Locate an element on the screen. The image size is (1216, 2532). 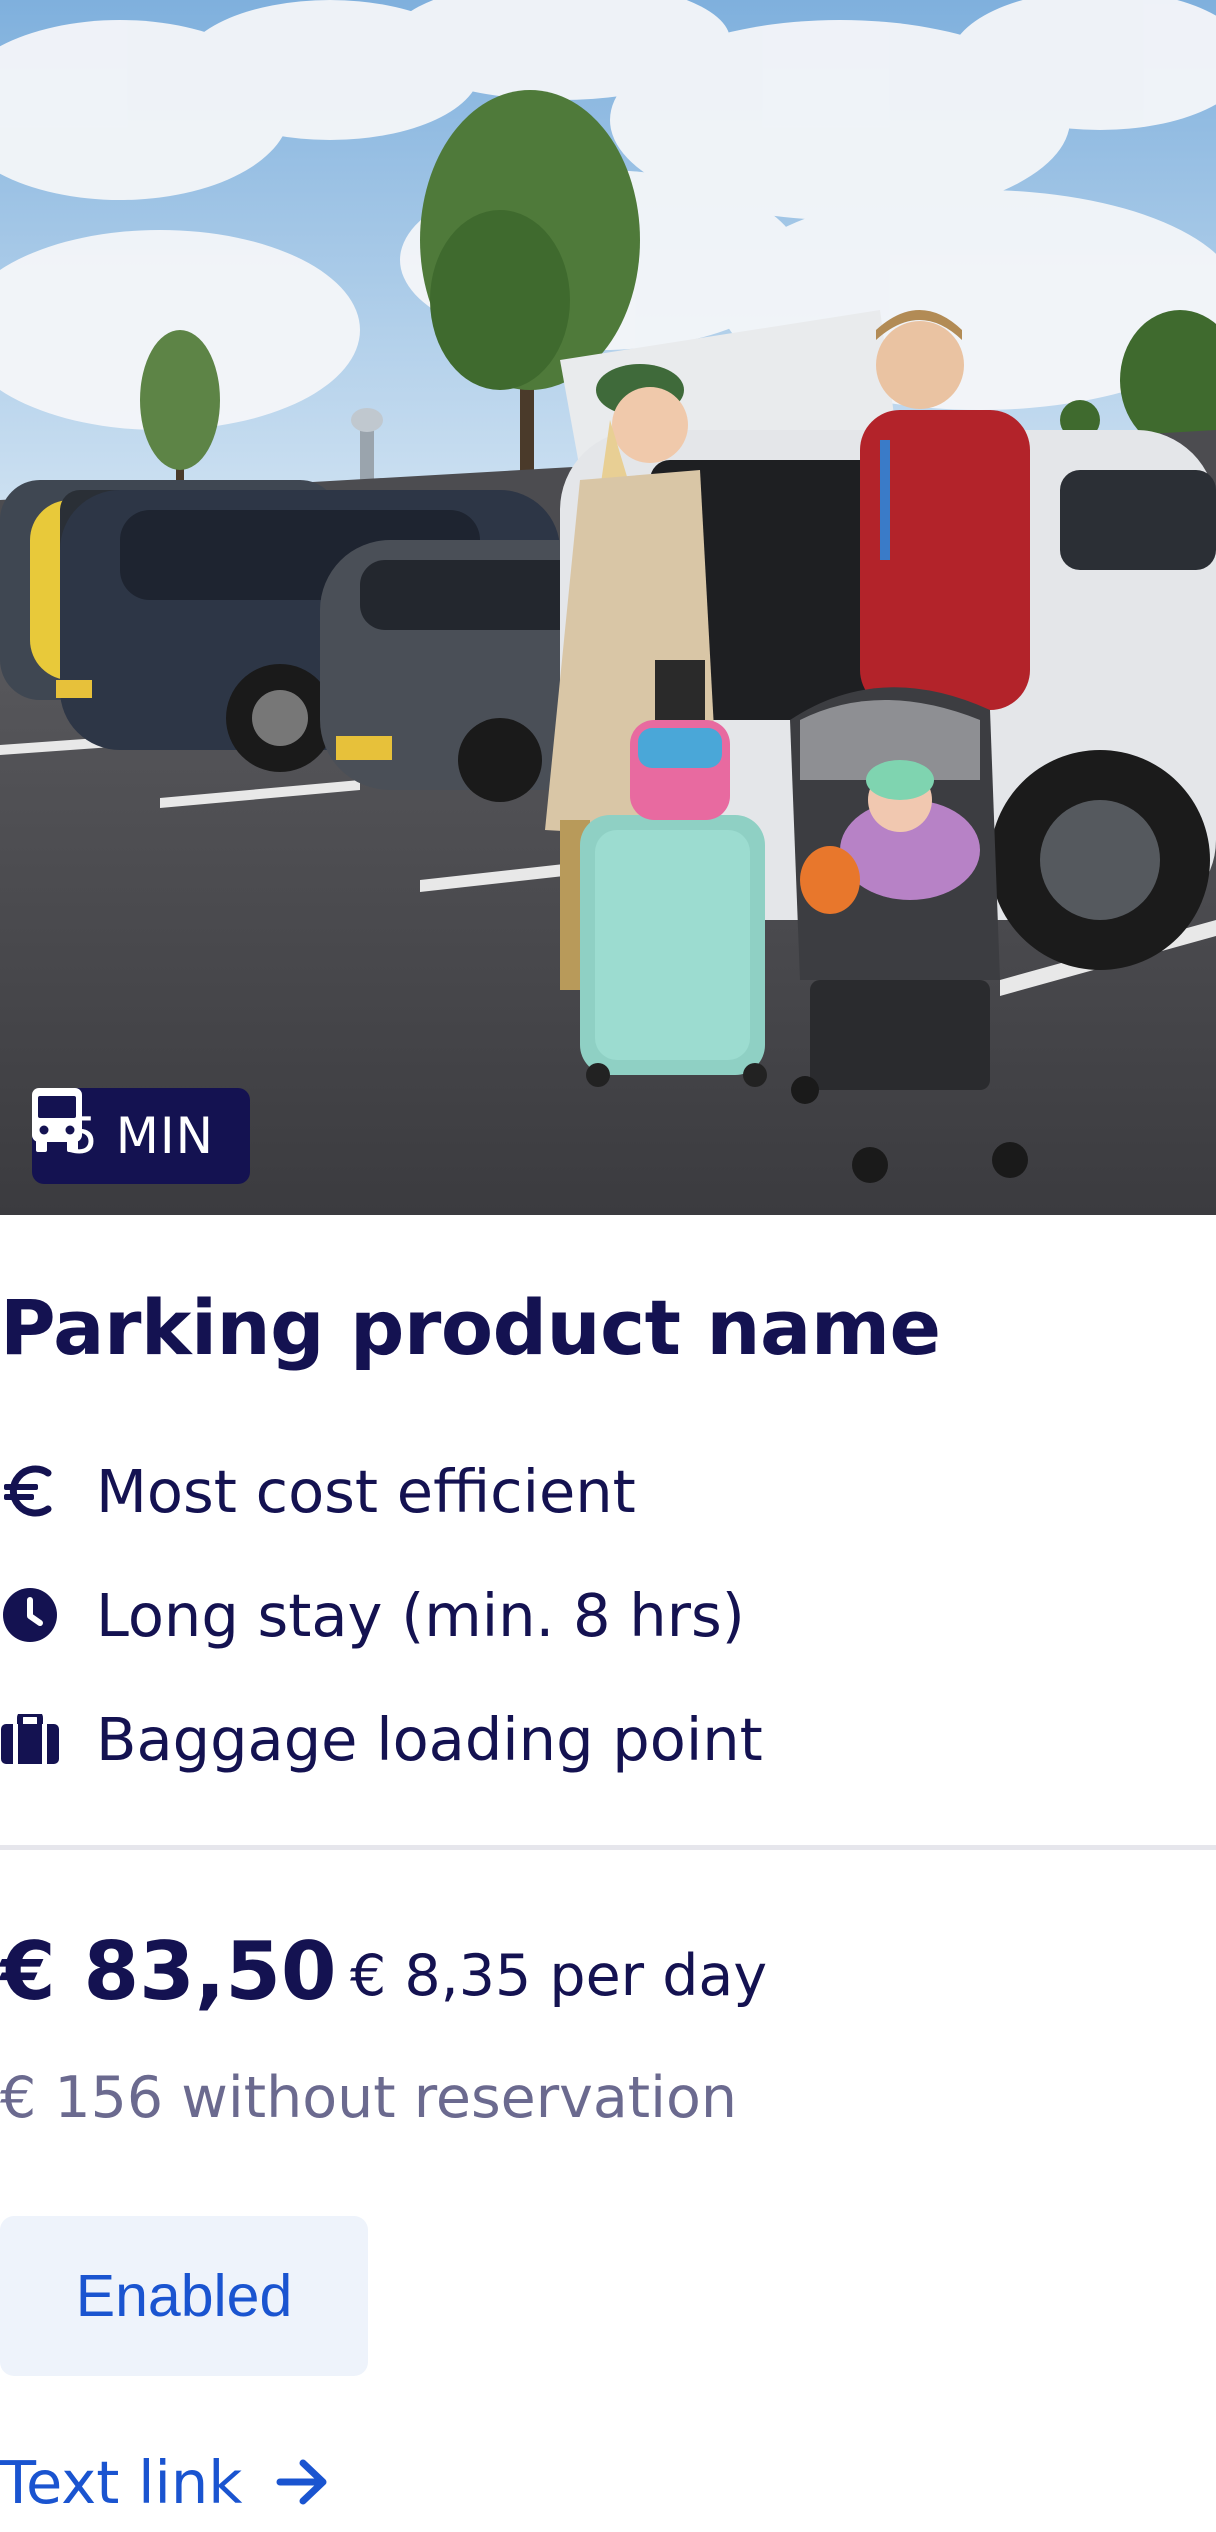
clock-icon is located at coordinates (30, 1615).